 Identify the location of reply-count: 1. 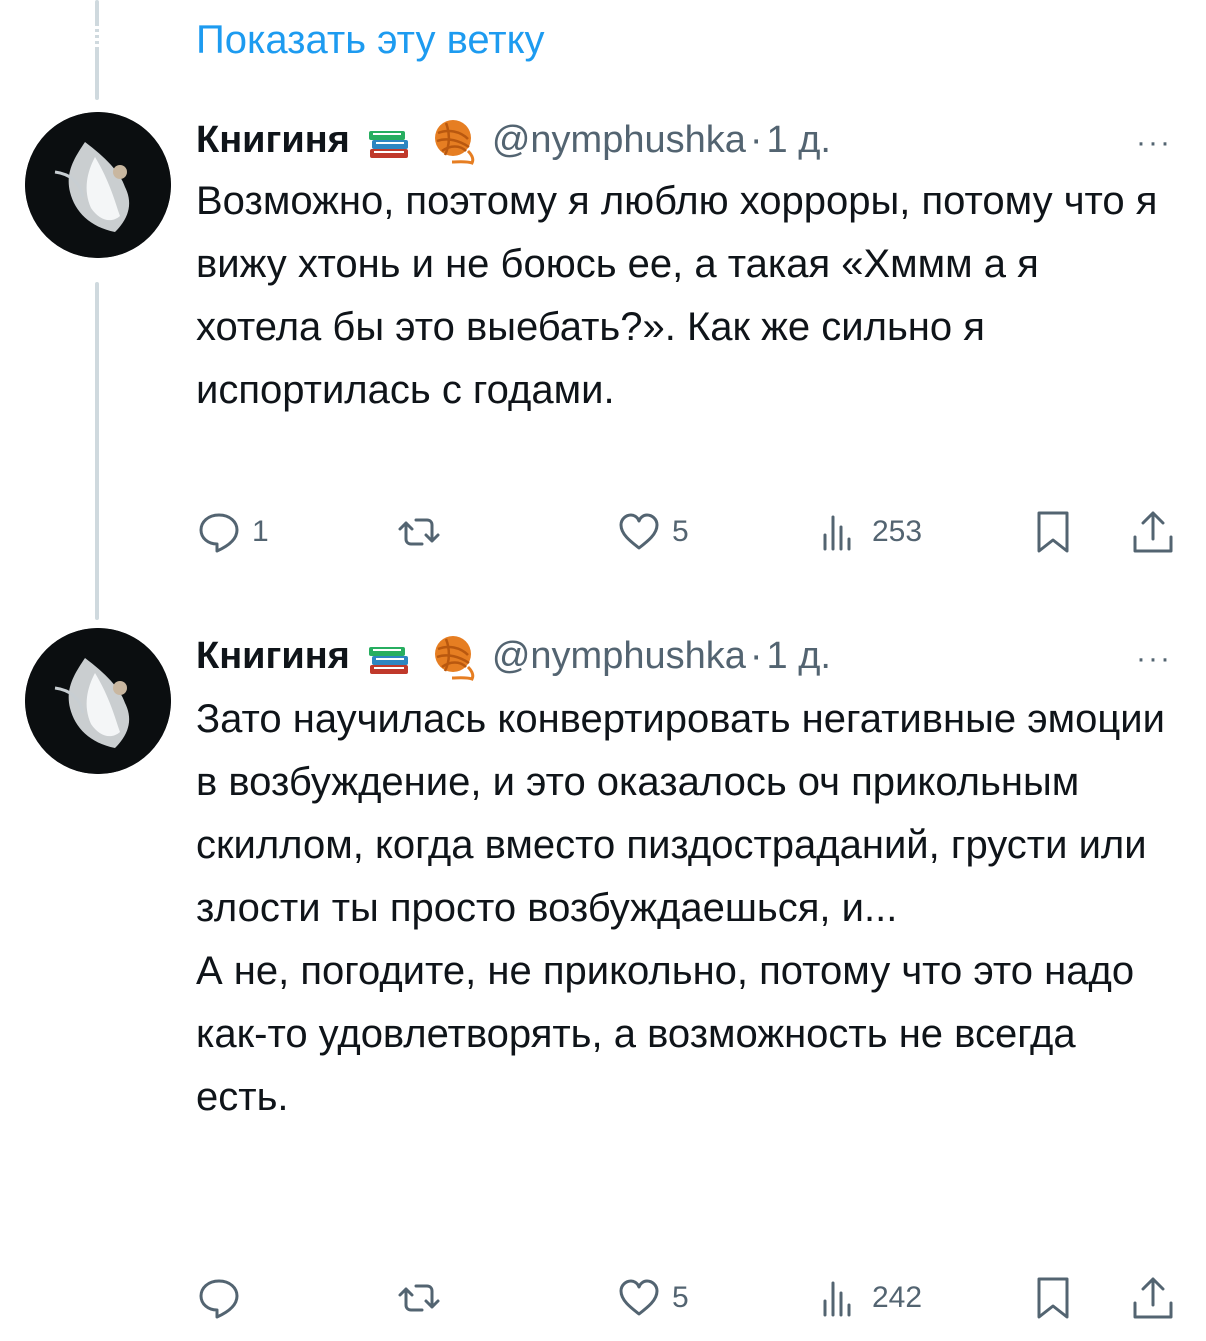
(260, 531).